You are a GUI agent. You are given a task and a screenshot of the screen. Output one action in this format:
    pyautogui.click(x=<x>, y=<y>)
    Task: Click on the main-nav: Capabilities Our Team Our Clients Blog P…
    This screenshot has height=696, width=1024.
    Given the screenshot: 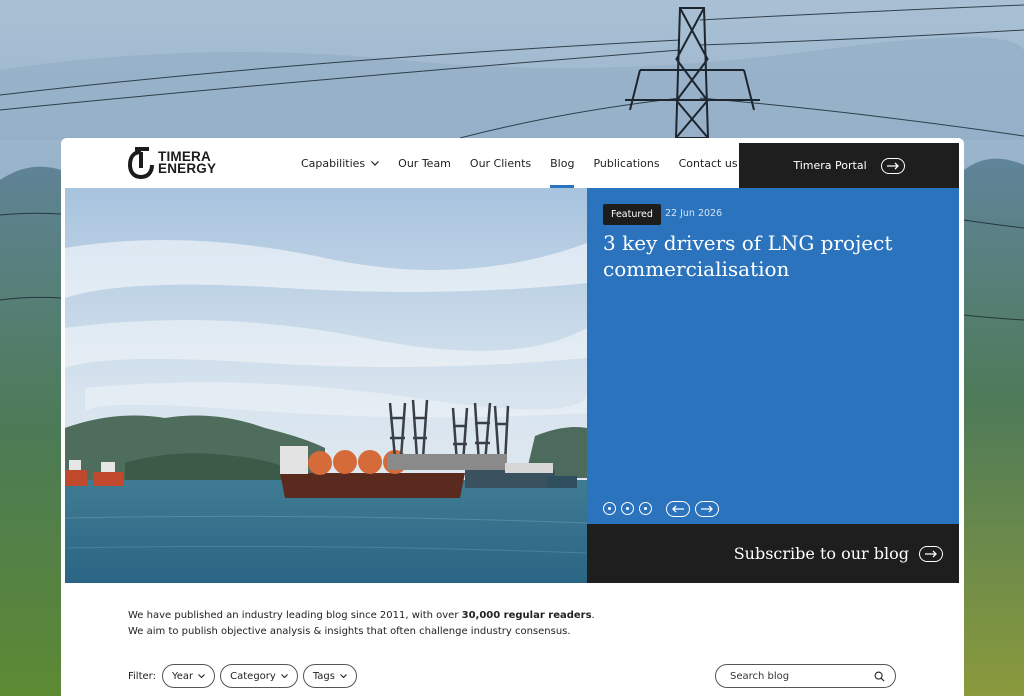 What is the action you would take?
    pyautogui.click(x=533, y=163)
    